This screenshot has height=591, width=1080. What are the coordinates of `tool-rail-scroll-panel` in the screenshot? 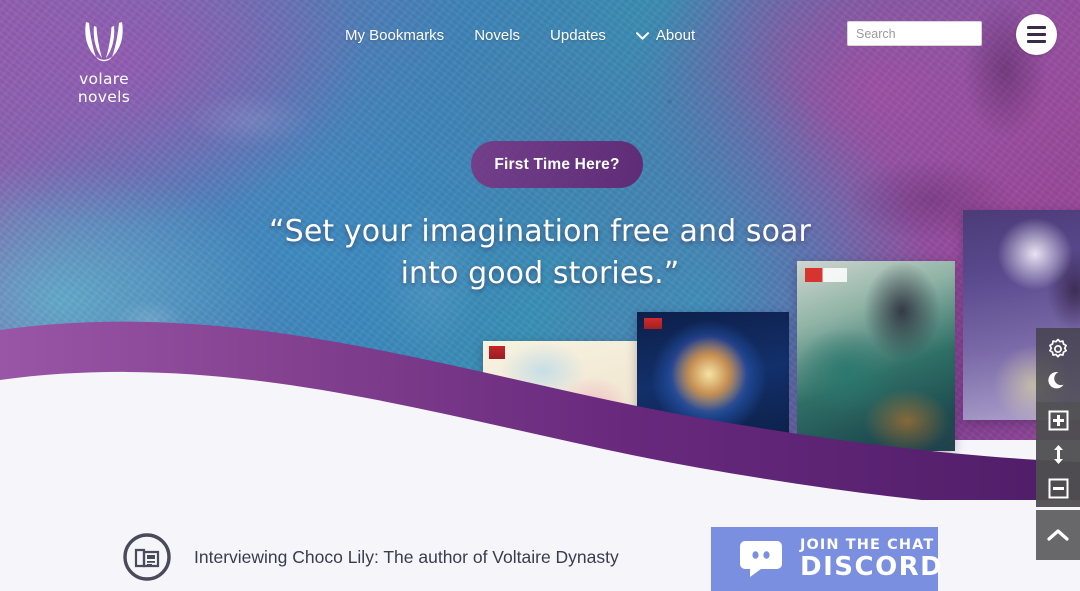 It's located at (1058, 535).